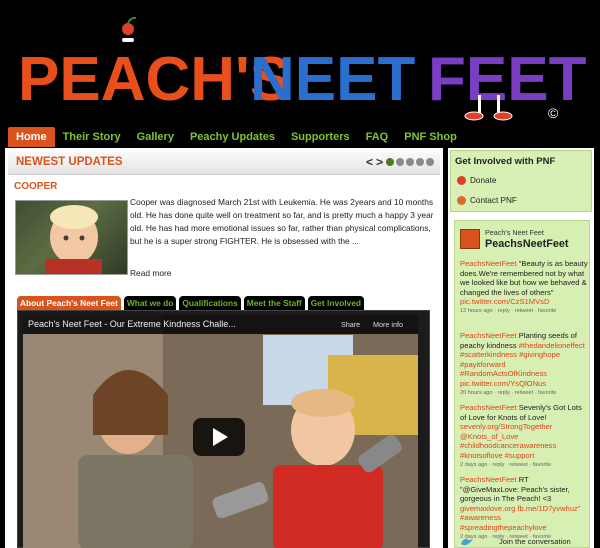 The image size is (600, 548). Describe the element at coordinates (521, 181) in the screenshot. I see `get-involved-panel: Get Involved with PNF Donate Contact PNF` at that location.